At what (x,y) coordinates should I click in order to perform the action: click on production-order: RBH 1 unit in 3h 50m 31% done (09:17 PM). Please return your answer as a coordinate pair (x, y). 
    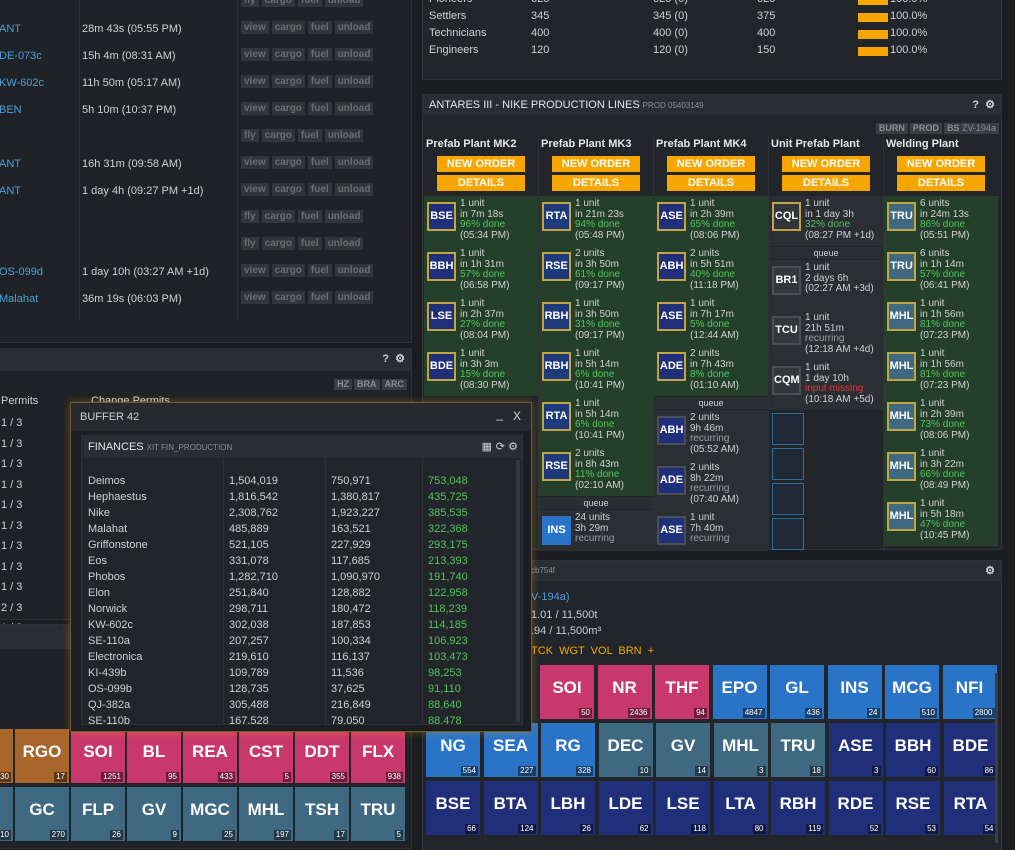
    Looking at the image, I should click on (596, 321).